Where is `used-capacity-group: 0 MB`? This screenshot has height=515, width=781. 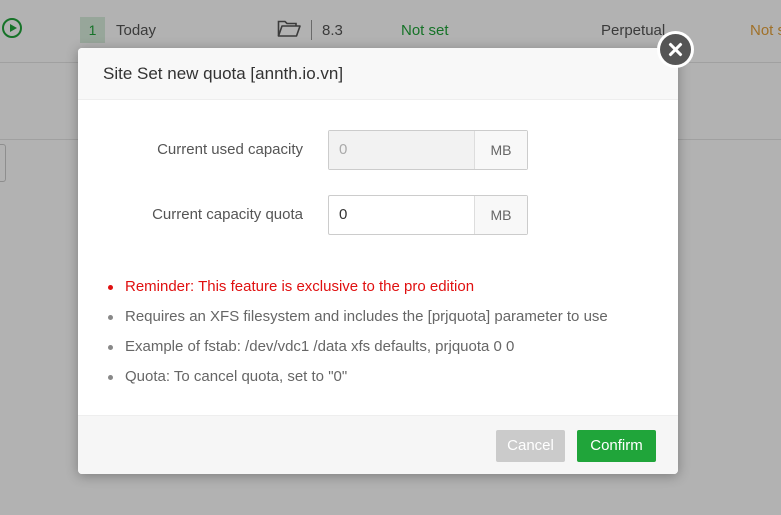 used-capacity-group: 0 MB is located at coordinates (428, 150).